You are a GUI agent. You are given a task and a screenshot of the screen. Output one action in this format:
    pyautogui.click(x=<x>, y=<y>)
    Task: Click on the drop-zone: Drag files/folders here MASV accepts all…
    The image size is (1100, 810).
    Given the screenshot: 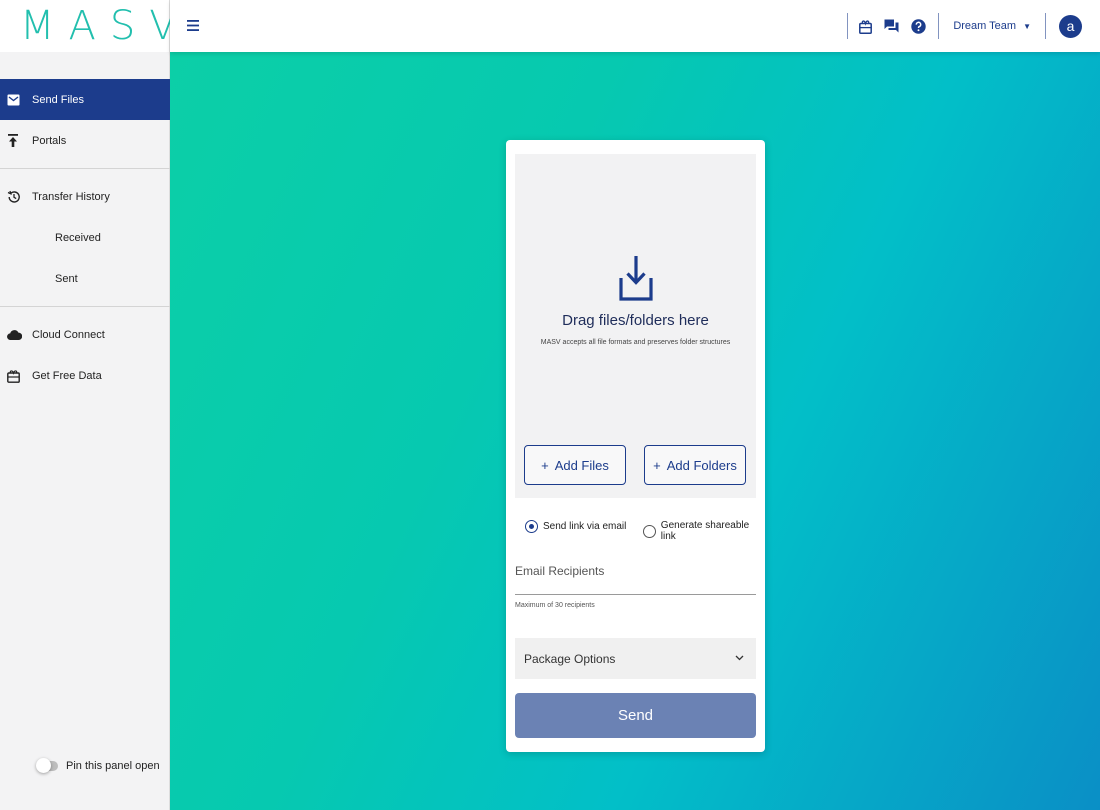 What is the action you would take?
    pyautogui.click(x=635, y=326)
    